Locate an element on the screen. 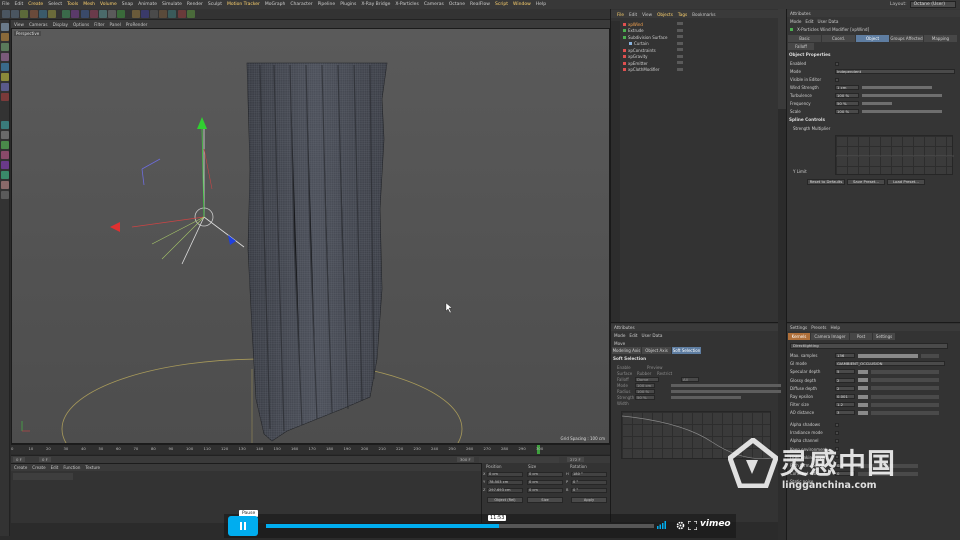 This screenshot has height=540, width=960. kernel-dropdown: Directlighting is located at coordinates (869, 346).